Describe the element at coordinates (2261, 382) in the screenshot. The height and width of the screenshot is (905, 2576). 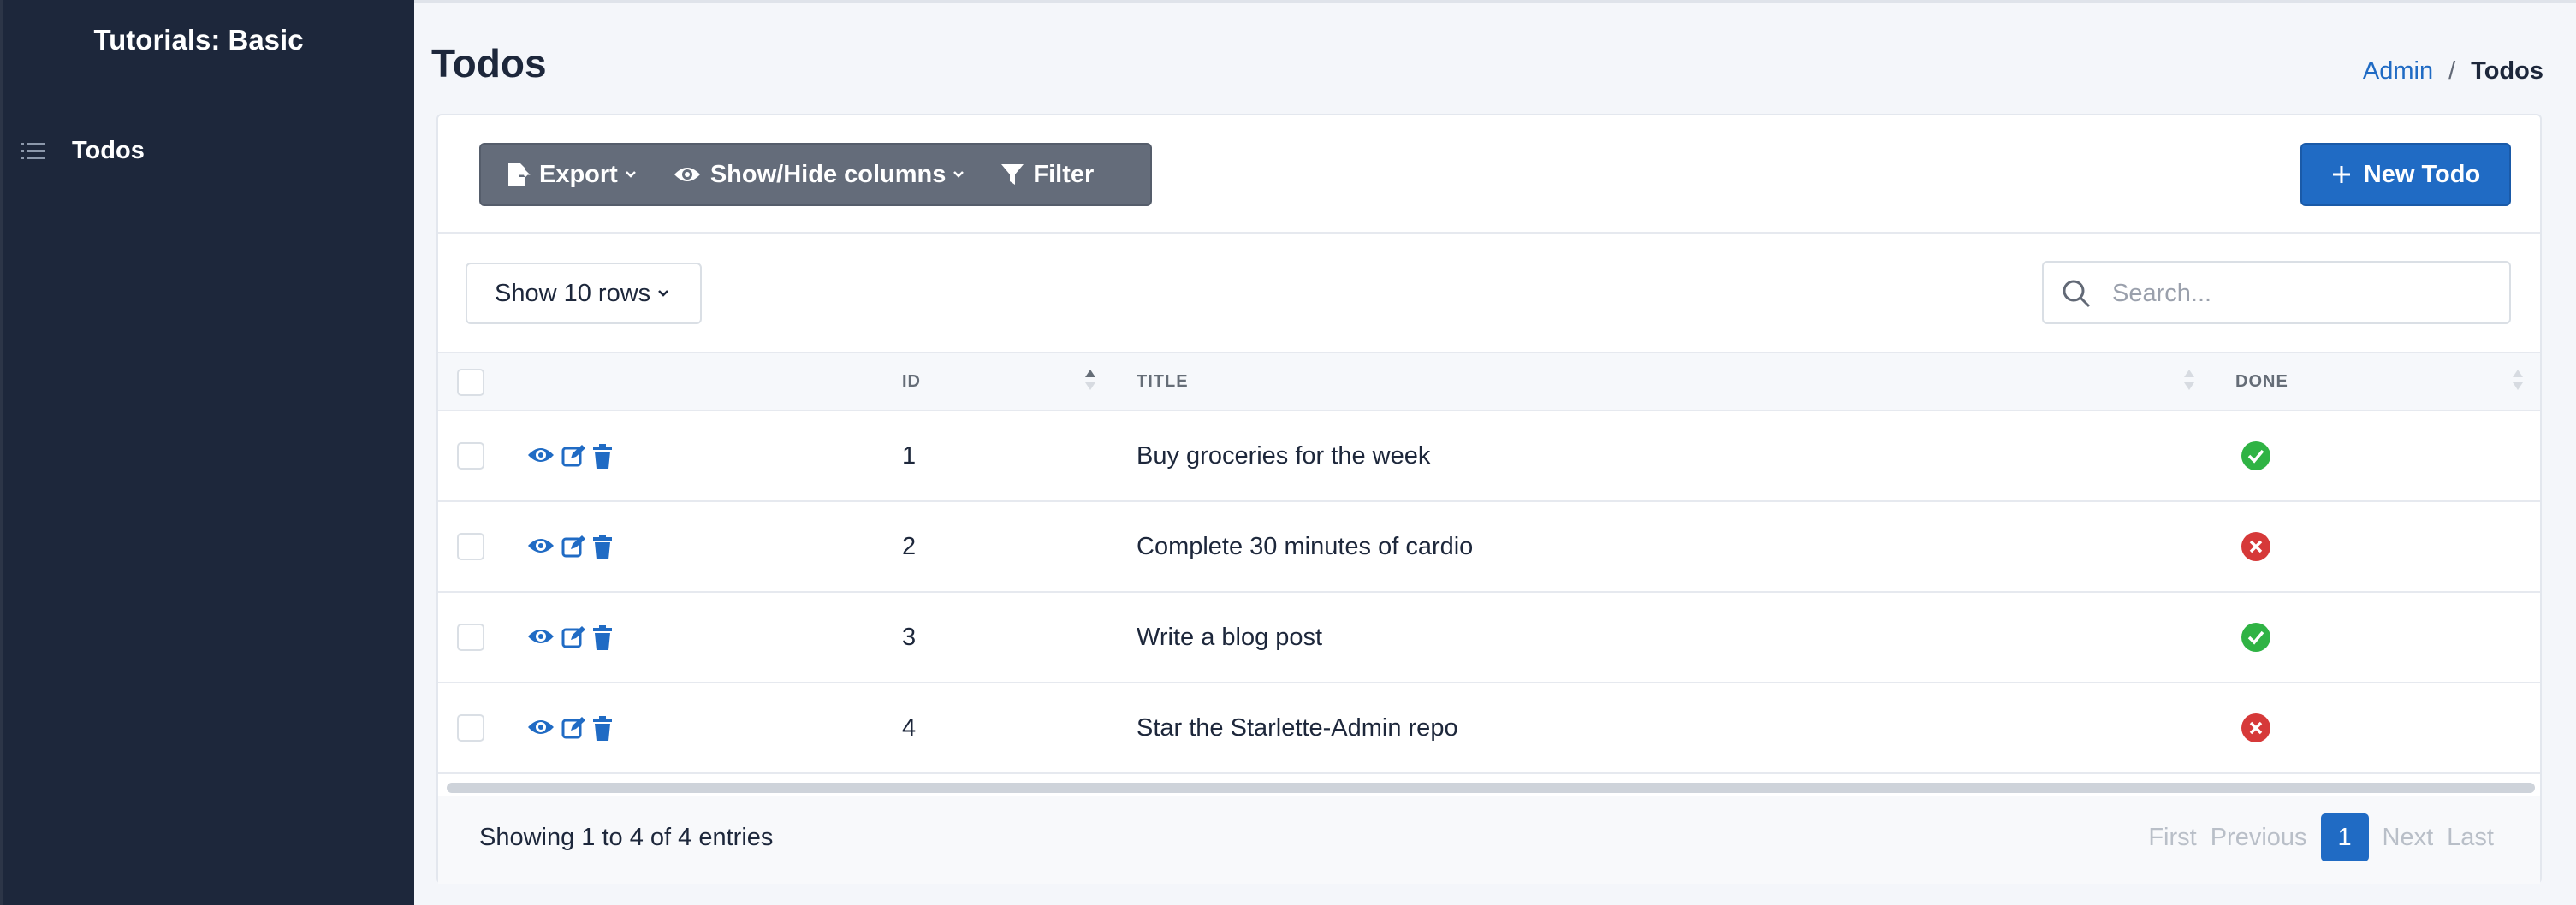
I see `column-header-done: DONE` at that location.